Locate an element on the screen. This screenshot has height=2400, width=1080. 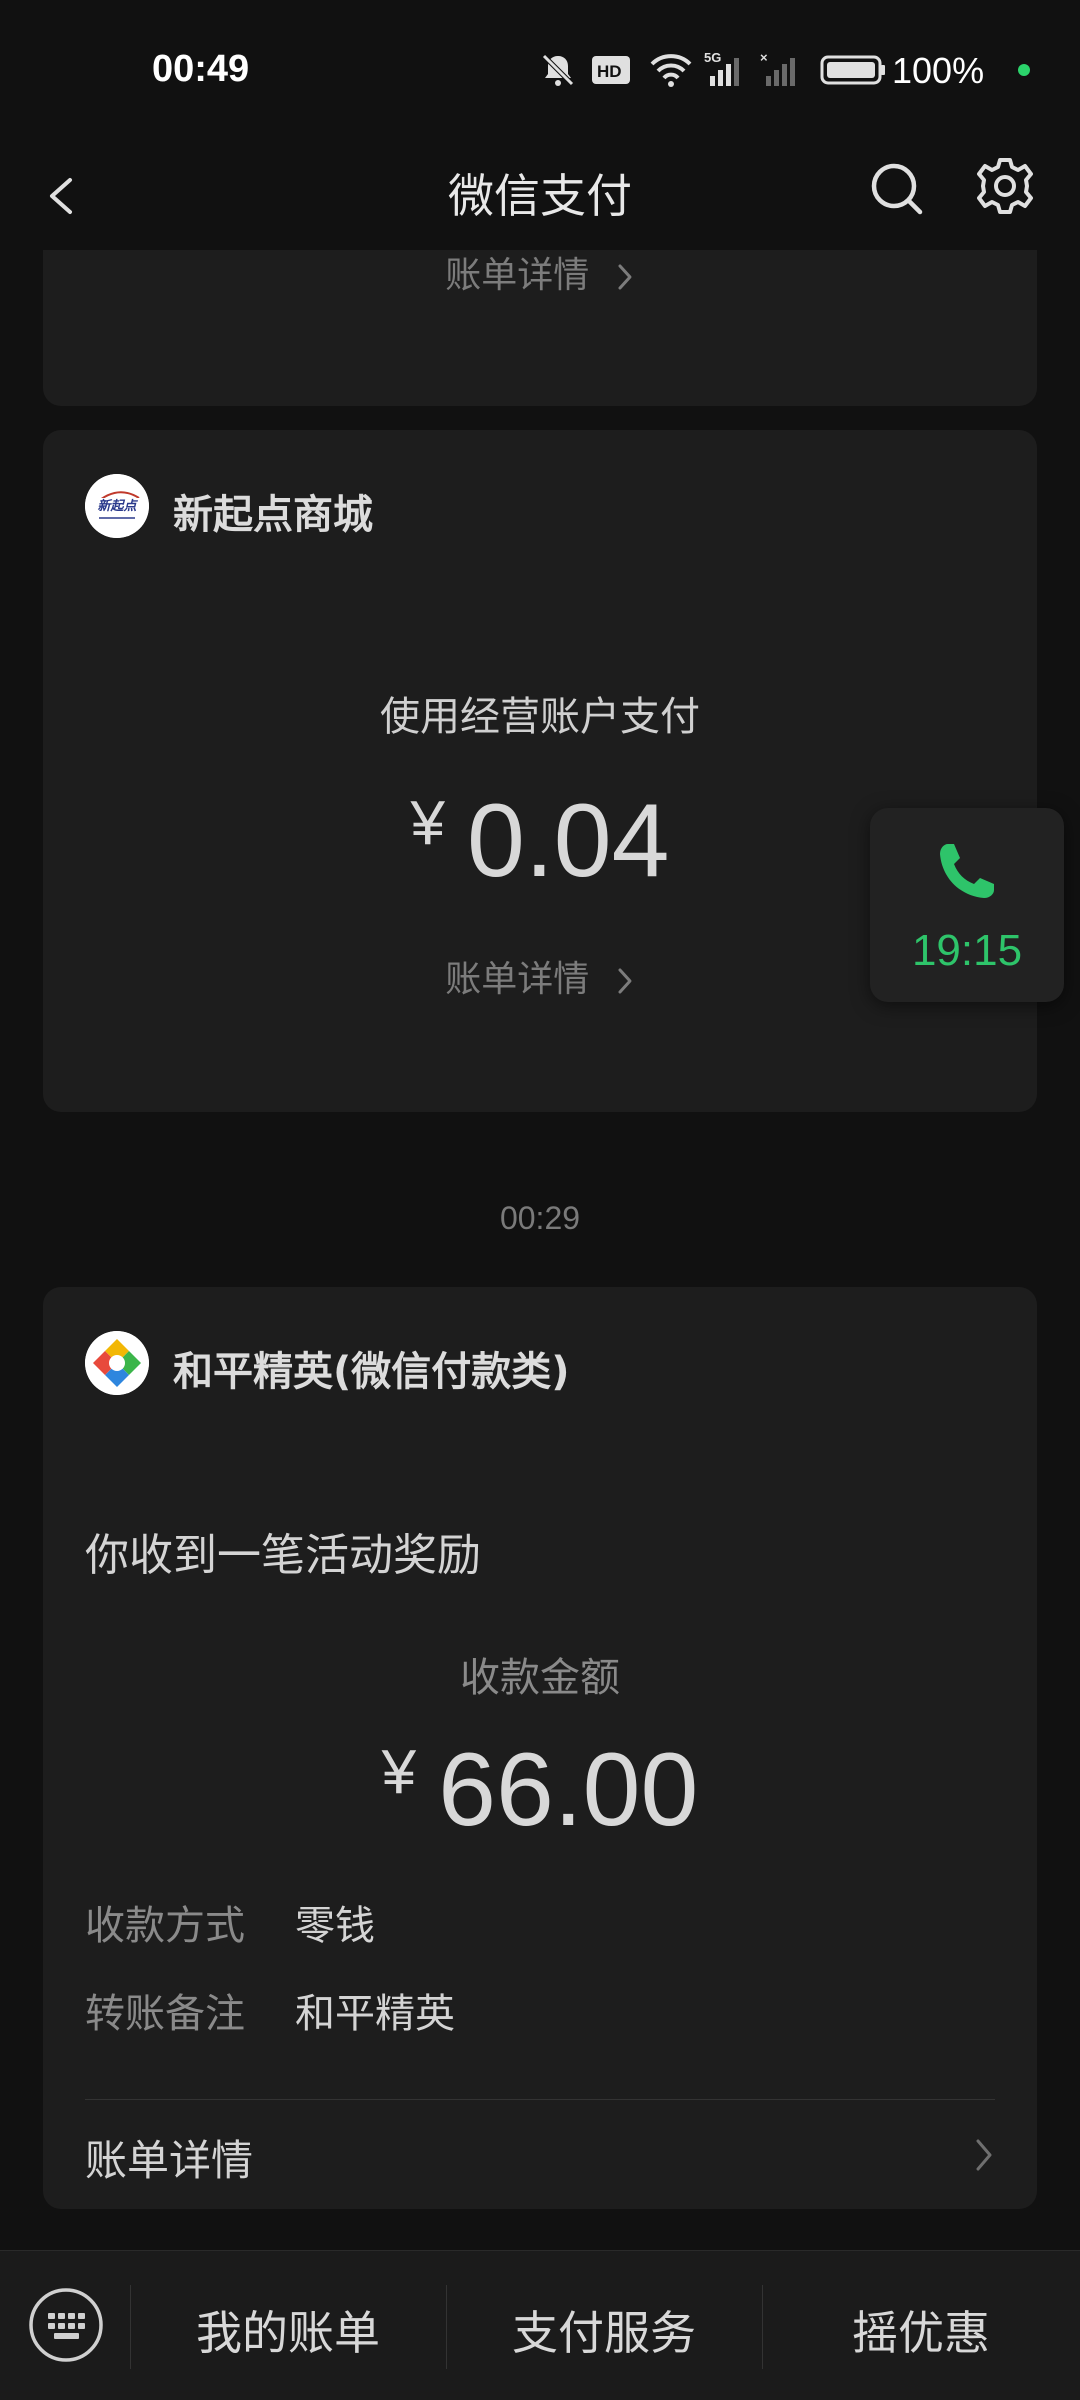
field-row-payment-method: 收款方式 零钱 is located at coordinates (230, 1922).